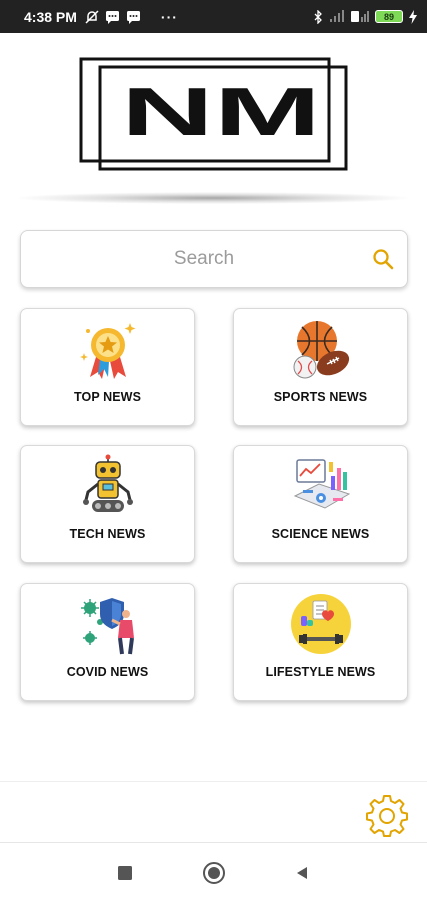  I want to click on battery-icon: 89, so click(389, 16).